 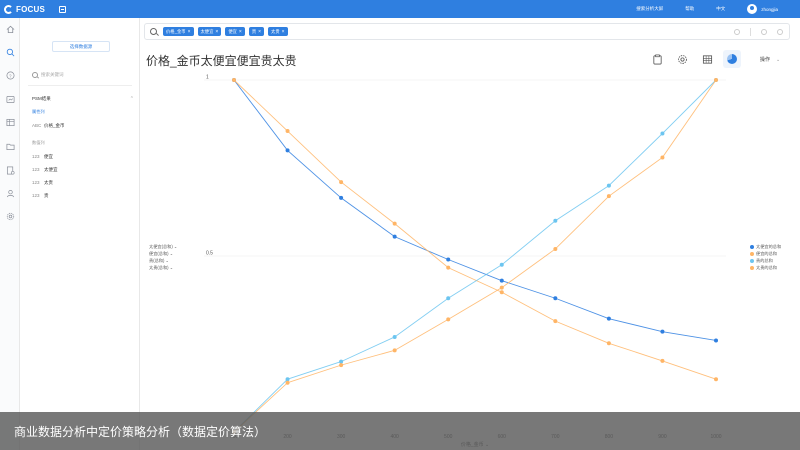 I want to click on question-icon: ?, so click(x=10, y=75).